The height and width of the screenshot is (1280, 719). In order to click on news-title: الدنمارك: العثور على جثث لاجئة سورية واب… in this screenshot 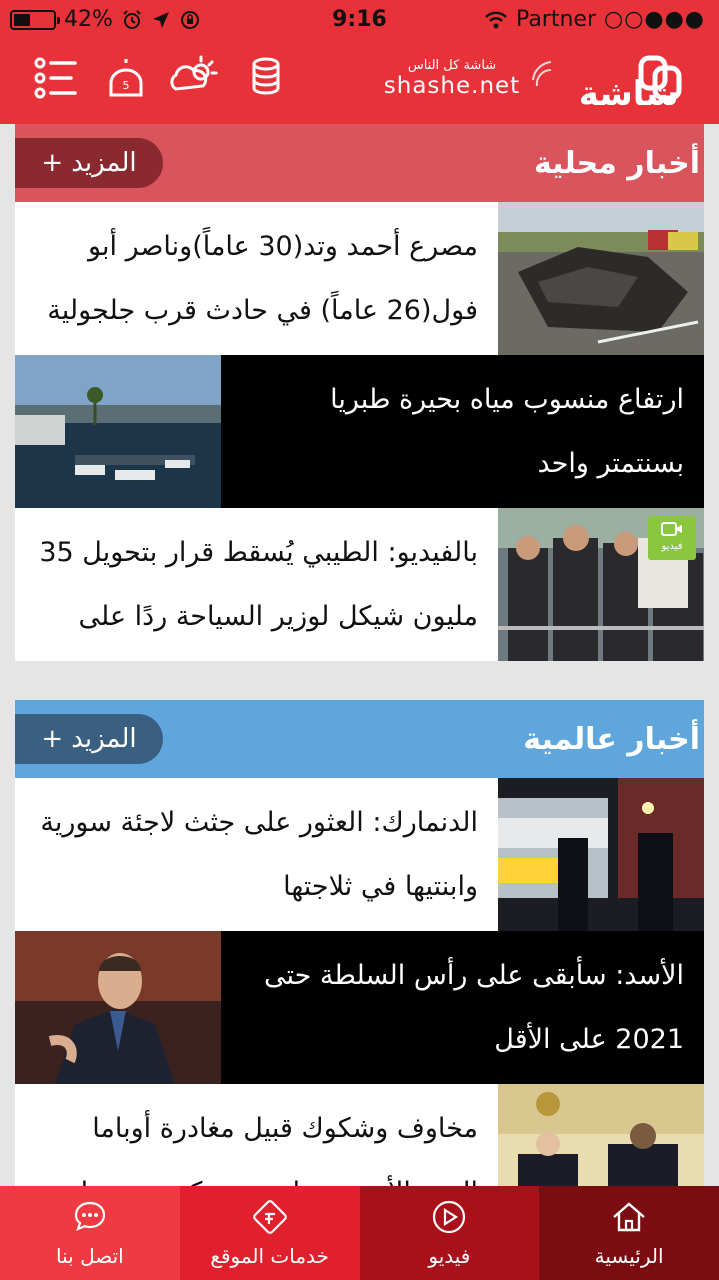, I will do `click(259, 854)`.